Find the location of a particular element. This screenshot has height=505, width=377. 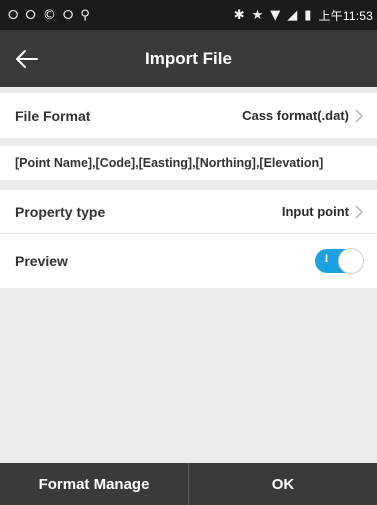

ok-button: OK is located at coordinates (283, 484).